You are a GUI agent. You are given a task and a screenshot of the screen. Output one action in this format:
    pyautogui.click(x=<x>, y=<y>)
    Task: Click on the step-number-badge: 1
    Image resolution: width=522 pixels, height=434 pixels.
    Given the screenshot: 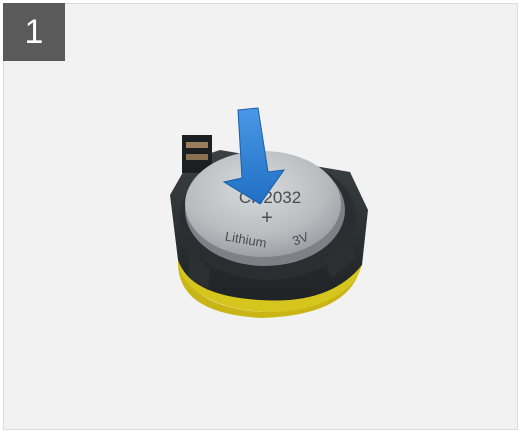 What is the action you would take?
    pyautogui.click(x=34, y=32)
    